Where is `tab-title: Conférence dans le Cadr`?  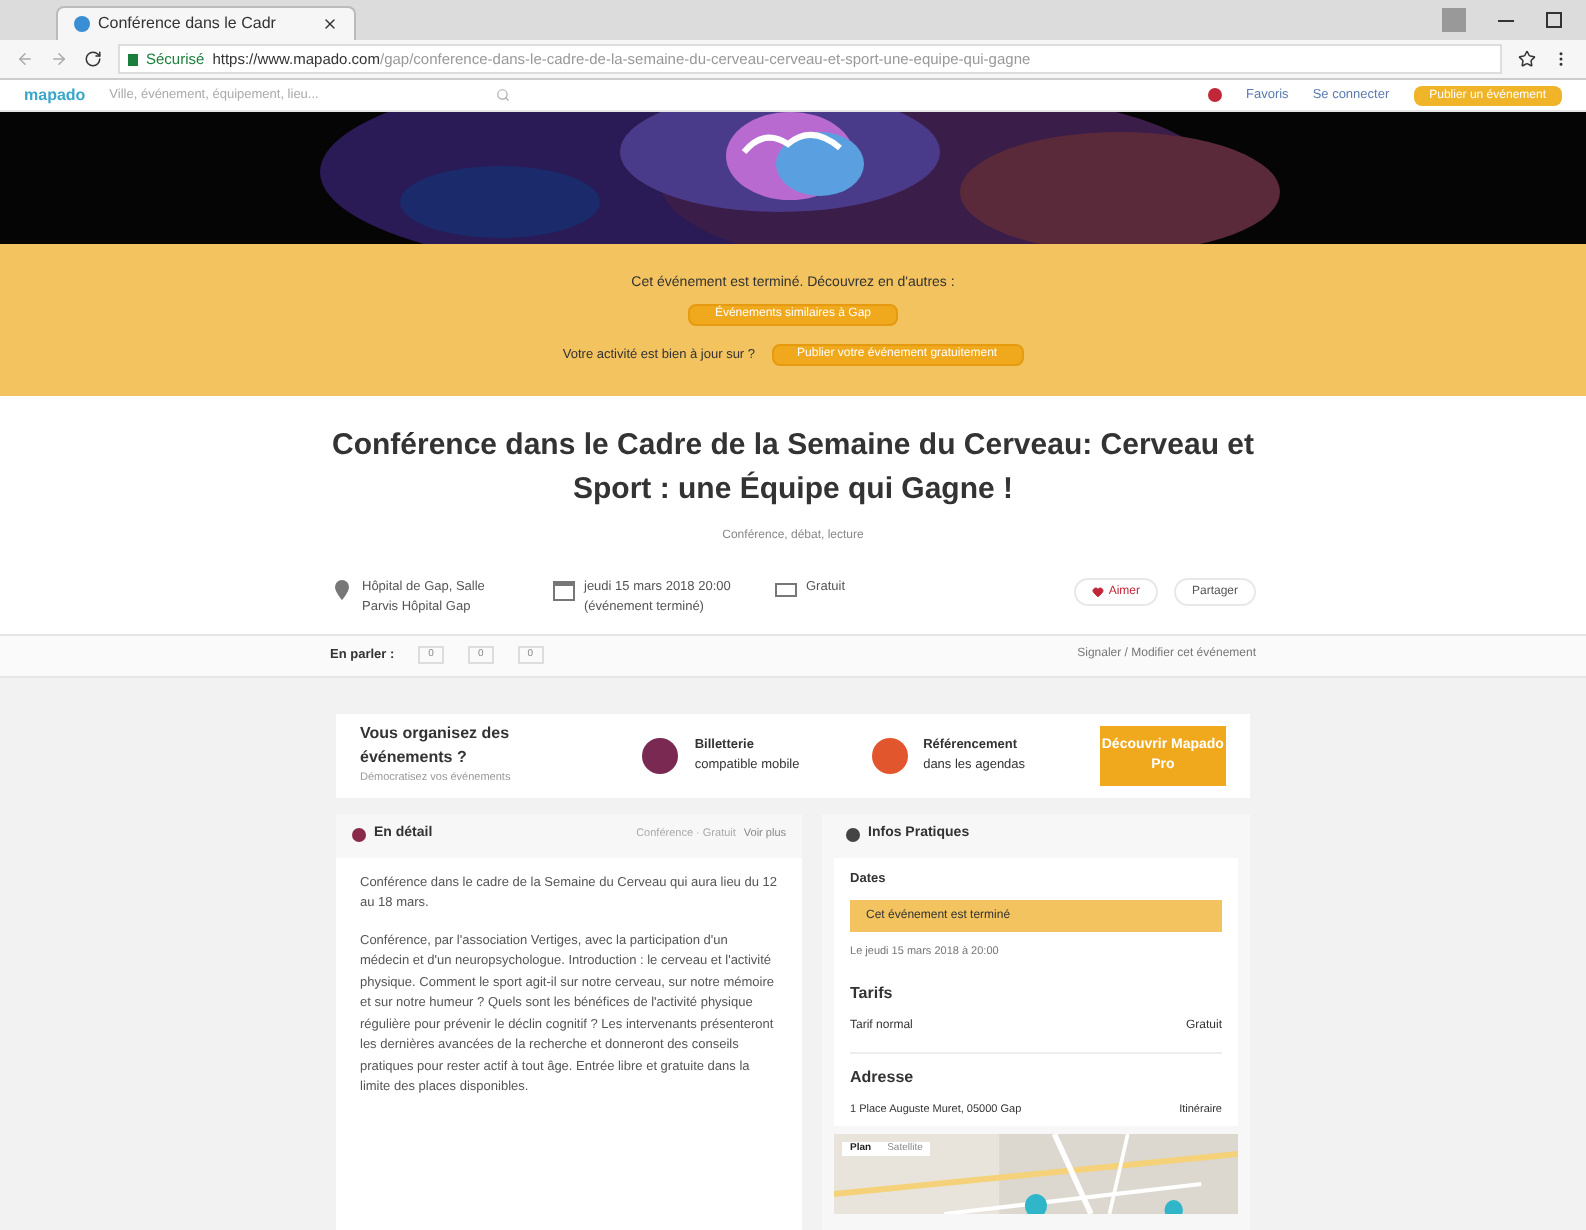 tab-title: Conférence dans le Cadr is located at coordinates (187, 24).